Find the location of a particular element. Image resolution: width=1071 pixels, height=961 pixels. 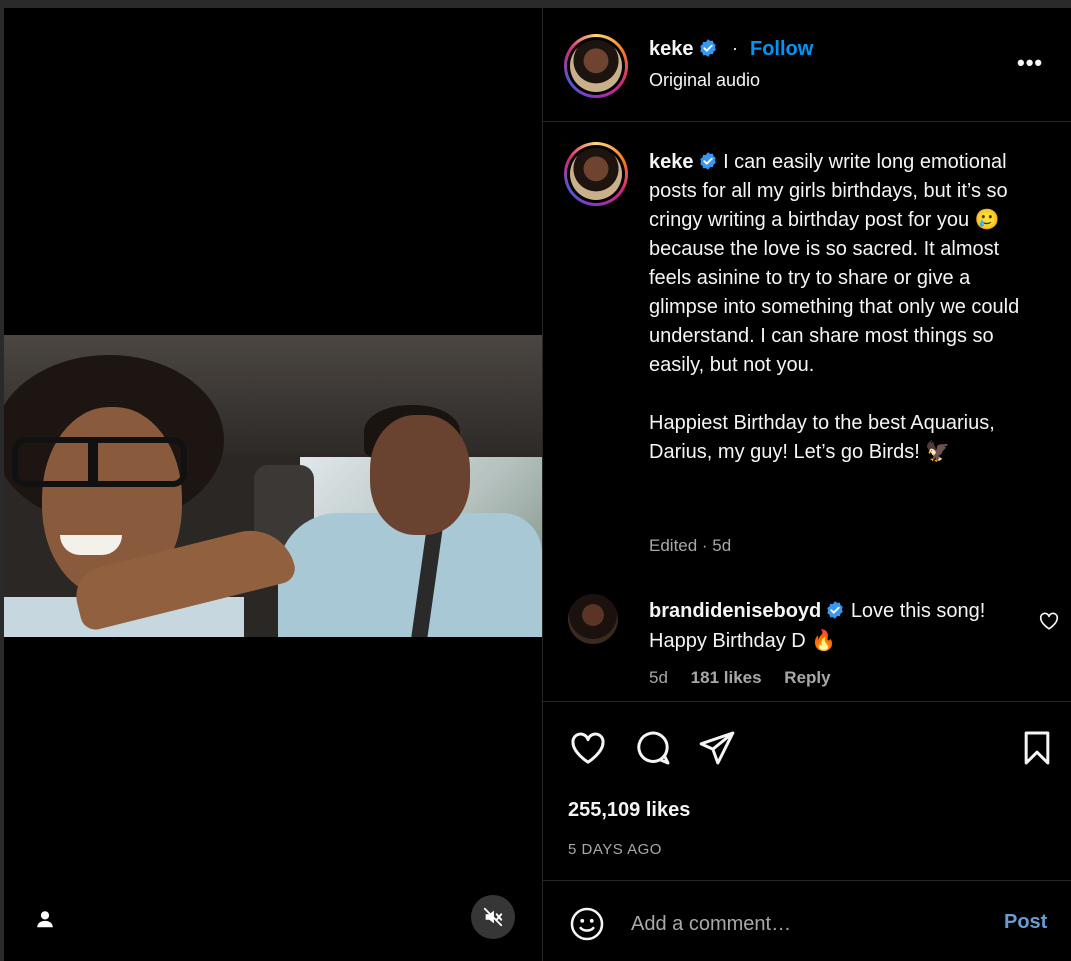

share-icon is located at coordinates (717, 748).